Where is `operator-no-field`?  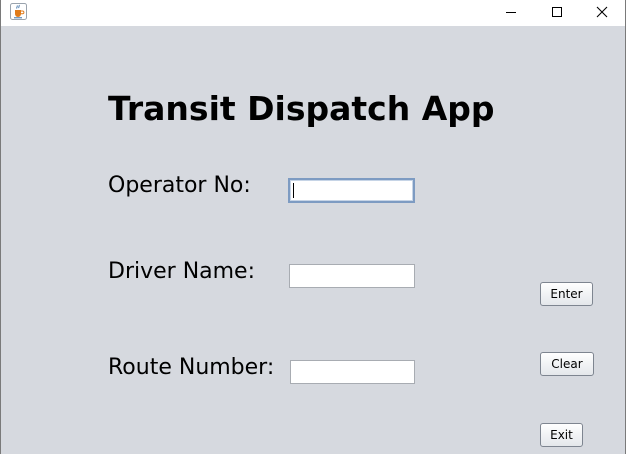
operator-no-field is located at coordinates (351, 190).